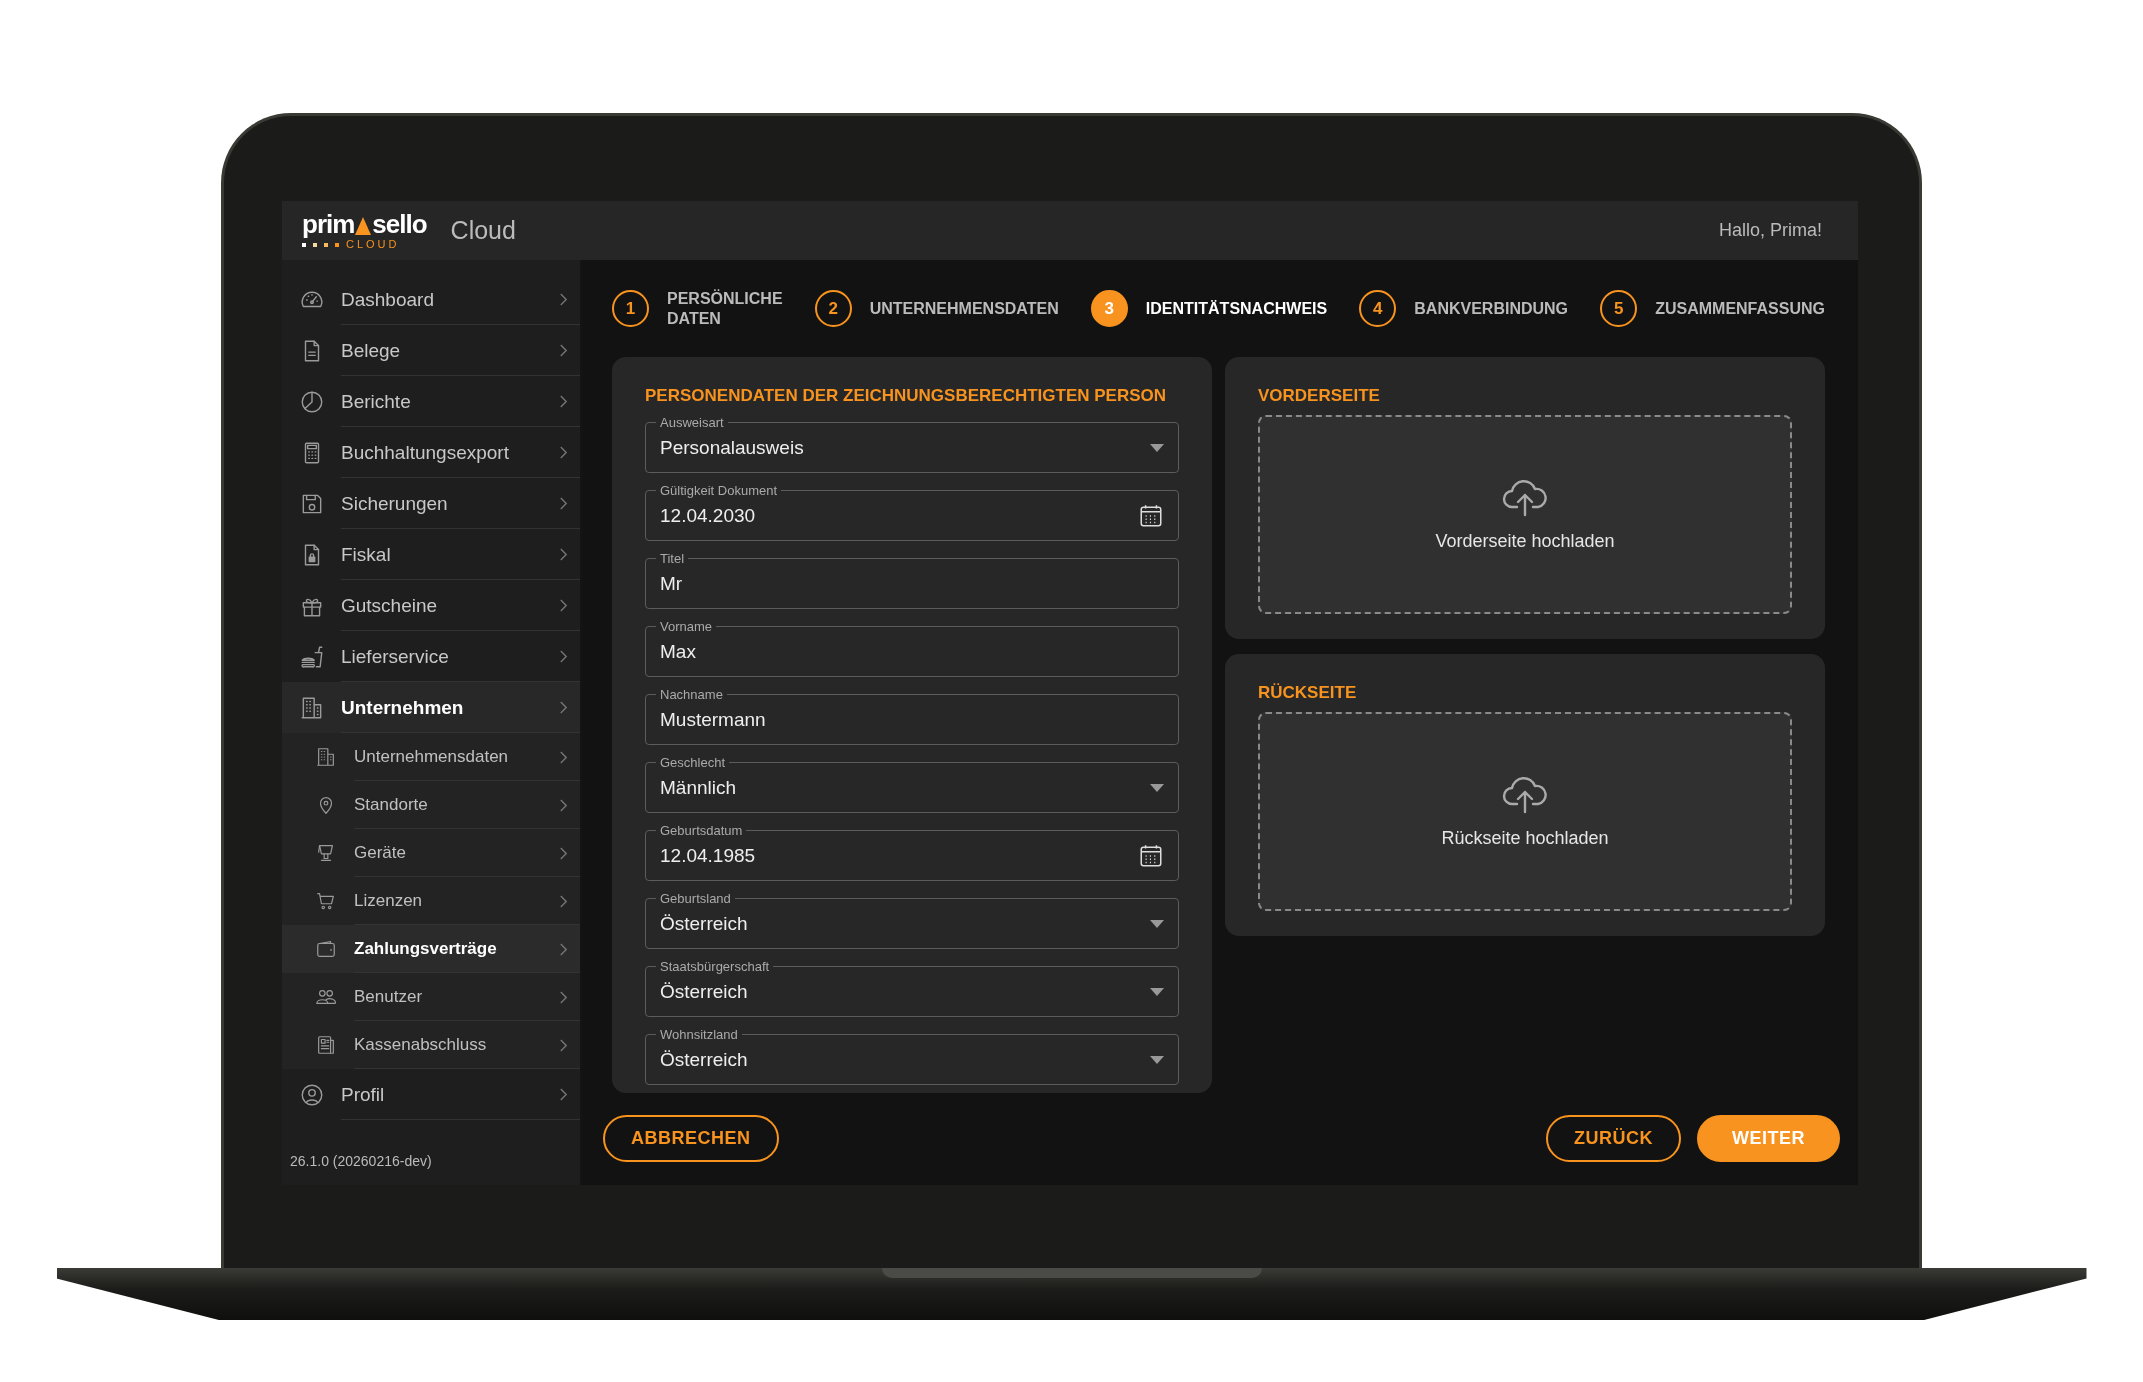  I want to click on greeting: Hallo, Prima!, so click(1770, 230).